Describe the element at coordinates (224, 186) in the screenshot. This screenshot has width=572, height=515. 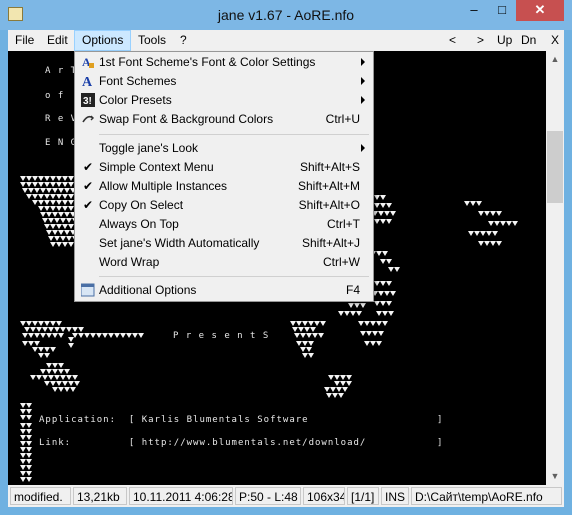
I see `menu-item-multiple-instances: ✔ Allow Multiple Instances Shift+Alt+M` at that location.